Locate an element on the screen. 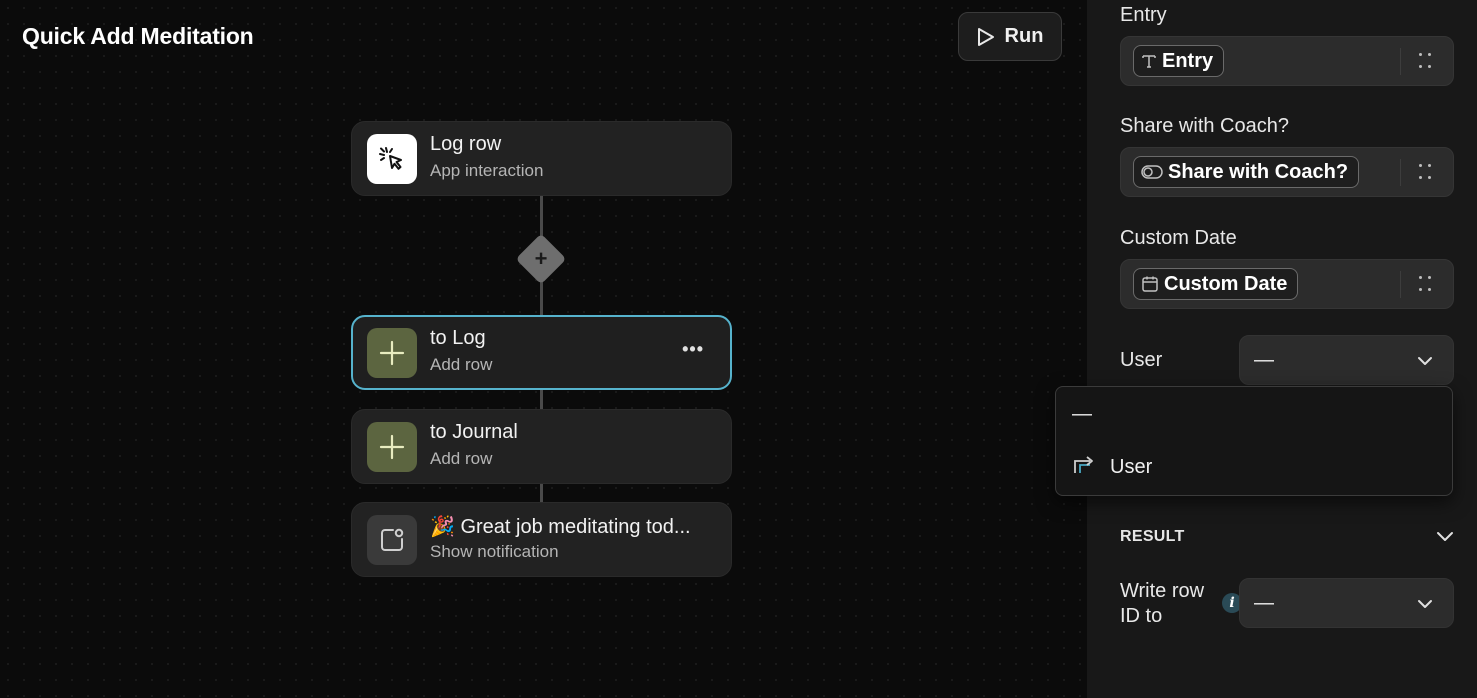 This screenshot has width=1477, height=698. run-label: Run is located at coordinates (1024, 36).